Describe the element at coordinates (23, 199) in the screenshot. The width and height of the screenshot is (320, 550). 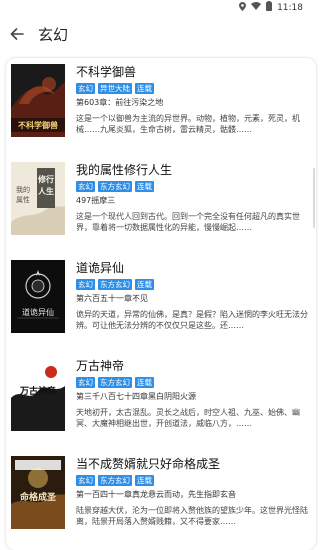
I see `svg-text: 属性` at that location.